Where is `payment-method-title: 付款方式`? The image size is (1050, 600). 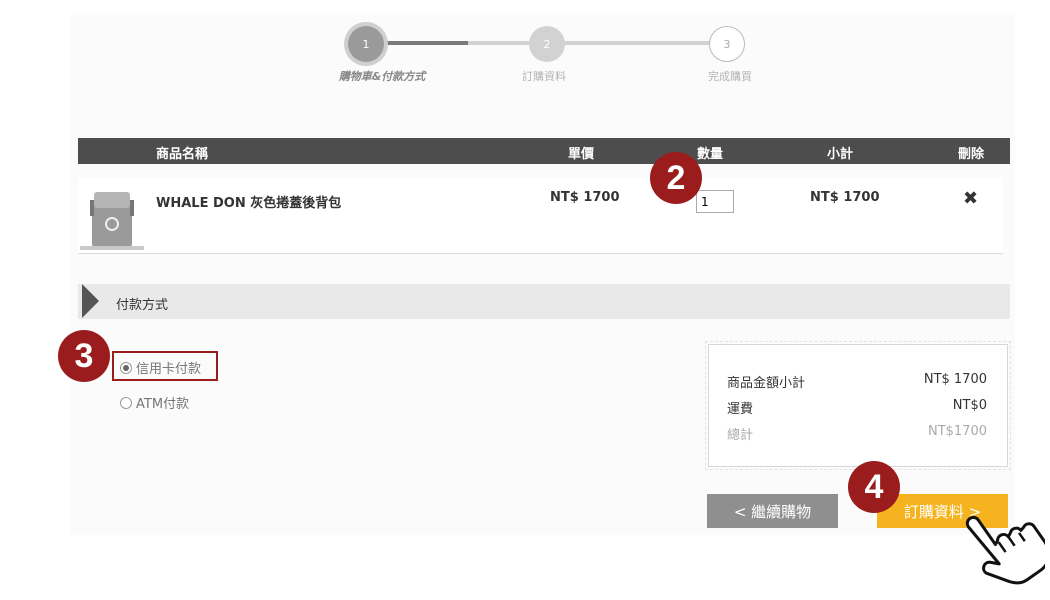
payment-method-title: 付款方式 is located at coordinates (142, 305).